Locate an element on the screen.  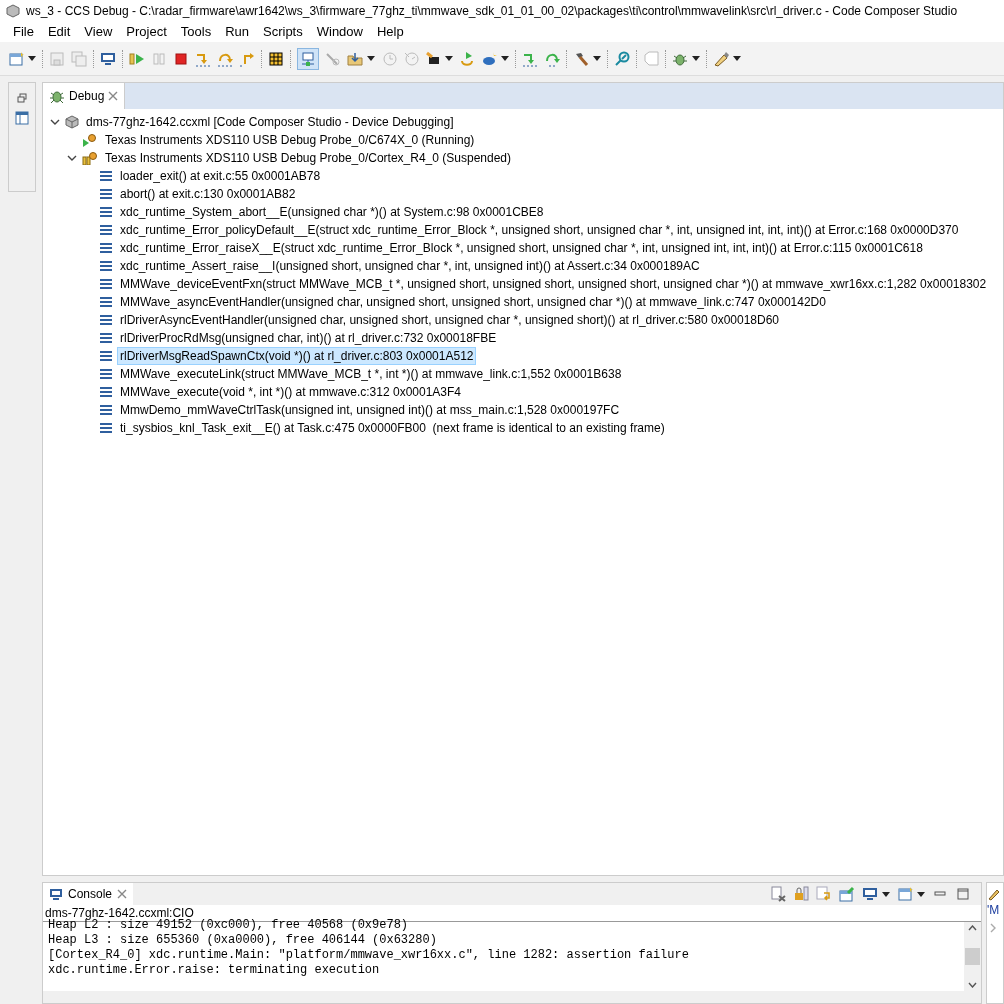
stack-frame-item: ti_sysbios_knl_Task_exit__E() at Task.c:475 0x0000FB00 (next frame is identical to an existing frame) is located at coordinates (392, 428).